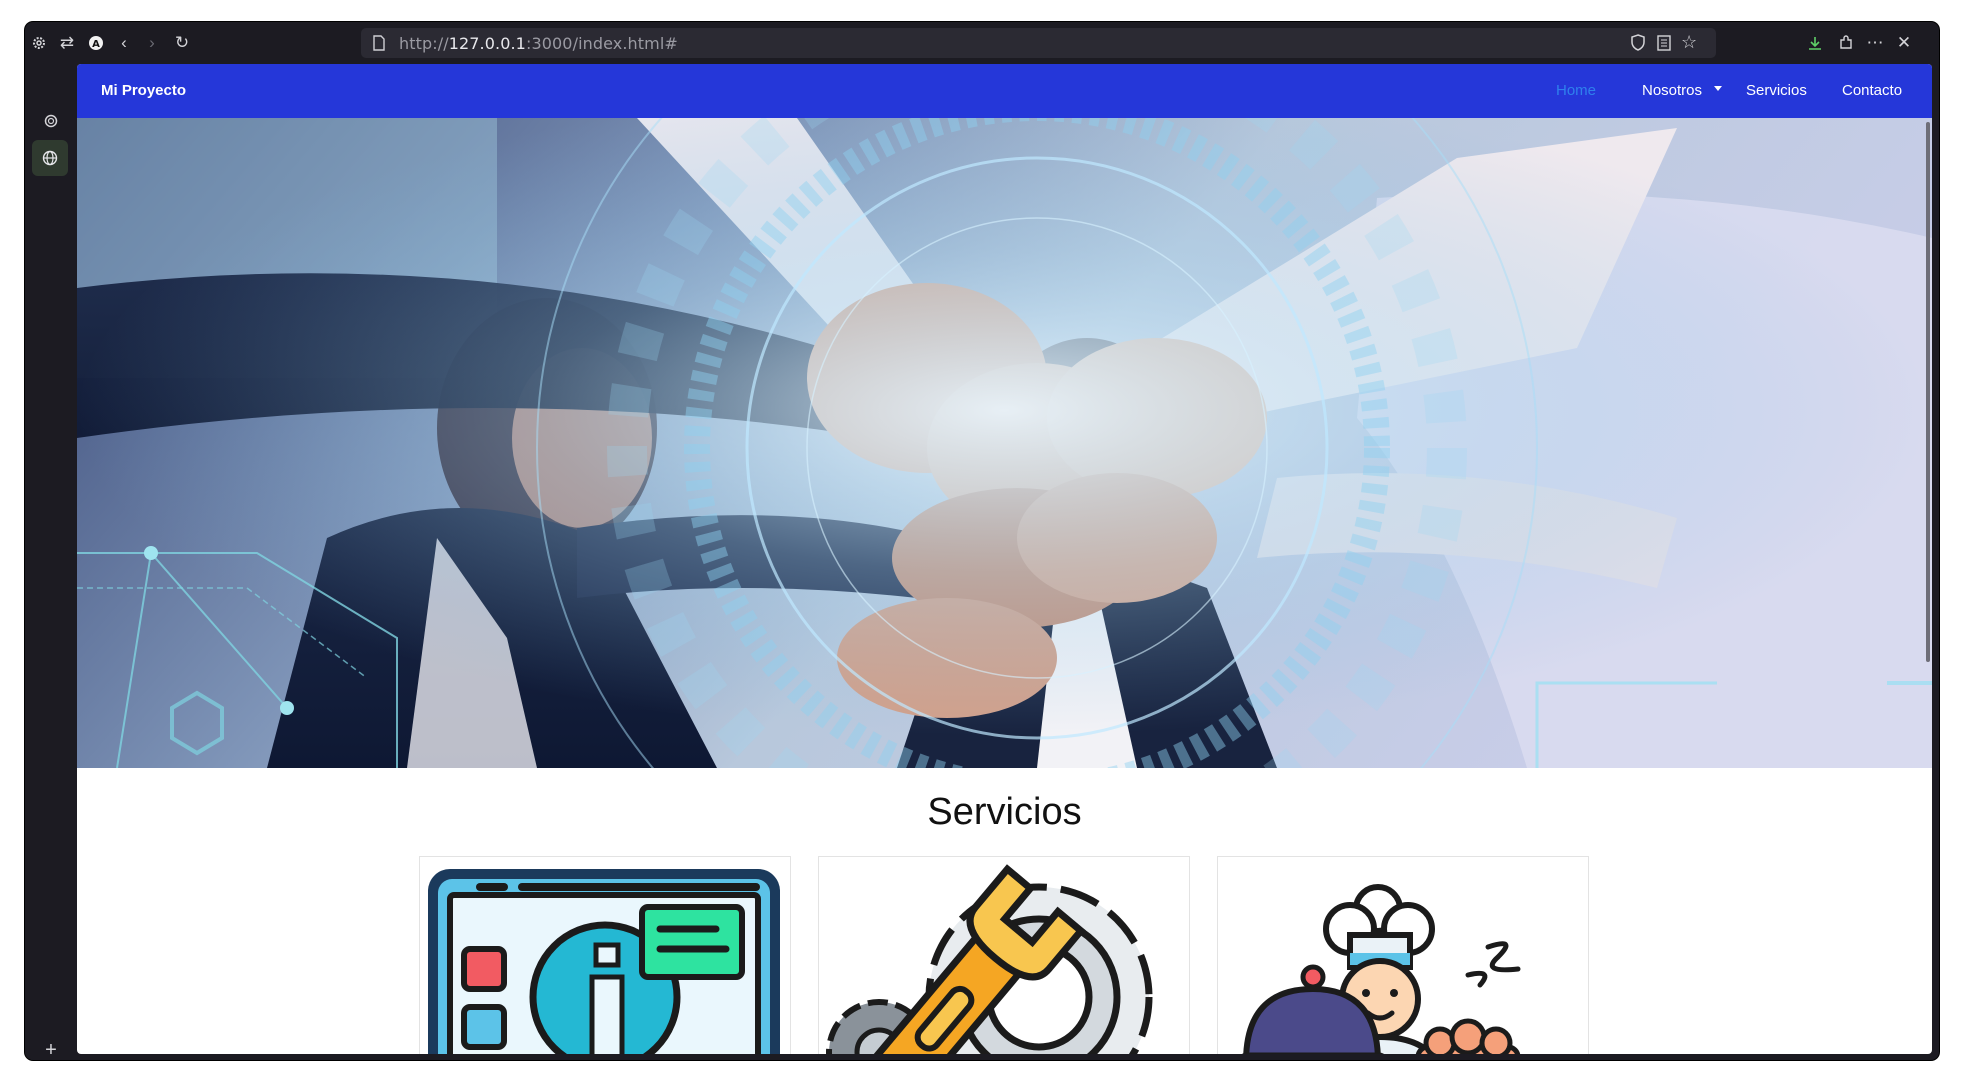 The image size is (1964, 1088). What do you see at coordinates (39, 43) in the screenshot?
I see `settings-icon` at bounding box center [39, 43].